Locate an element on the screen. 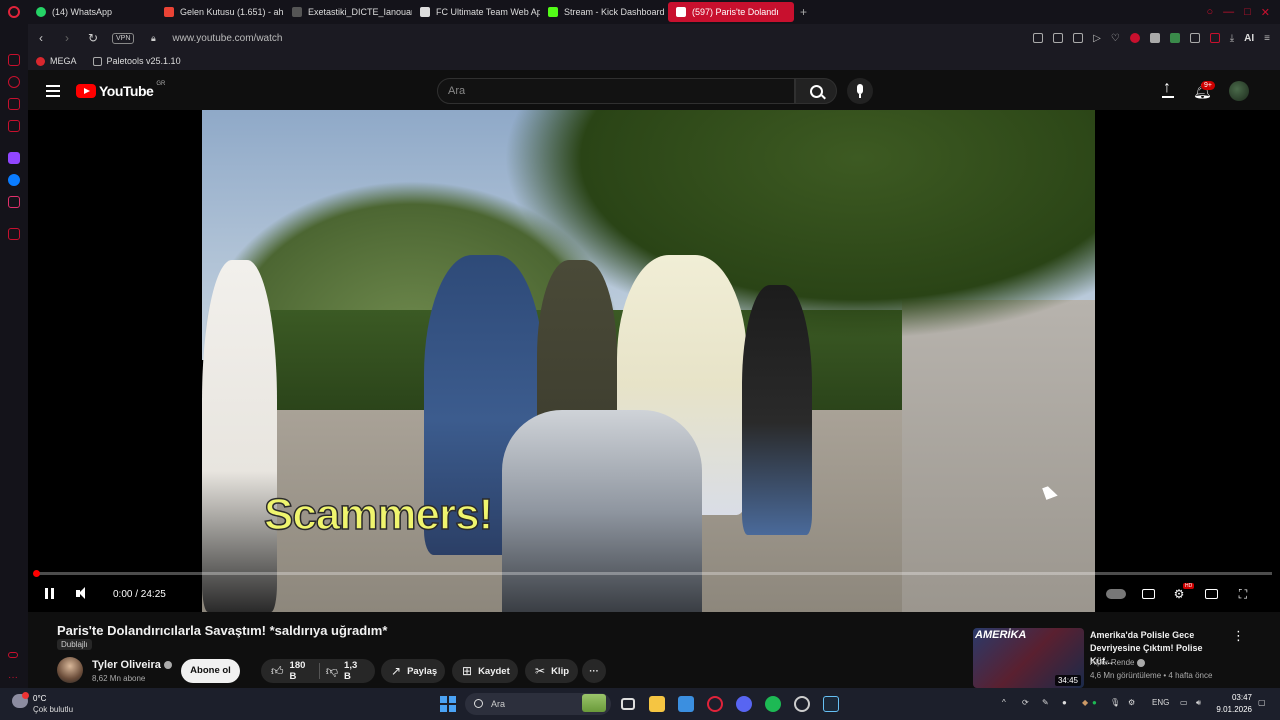 This screenshot has width=1280, height=720. hamburger-menu-icon is located at coordinates (53, 91).